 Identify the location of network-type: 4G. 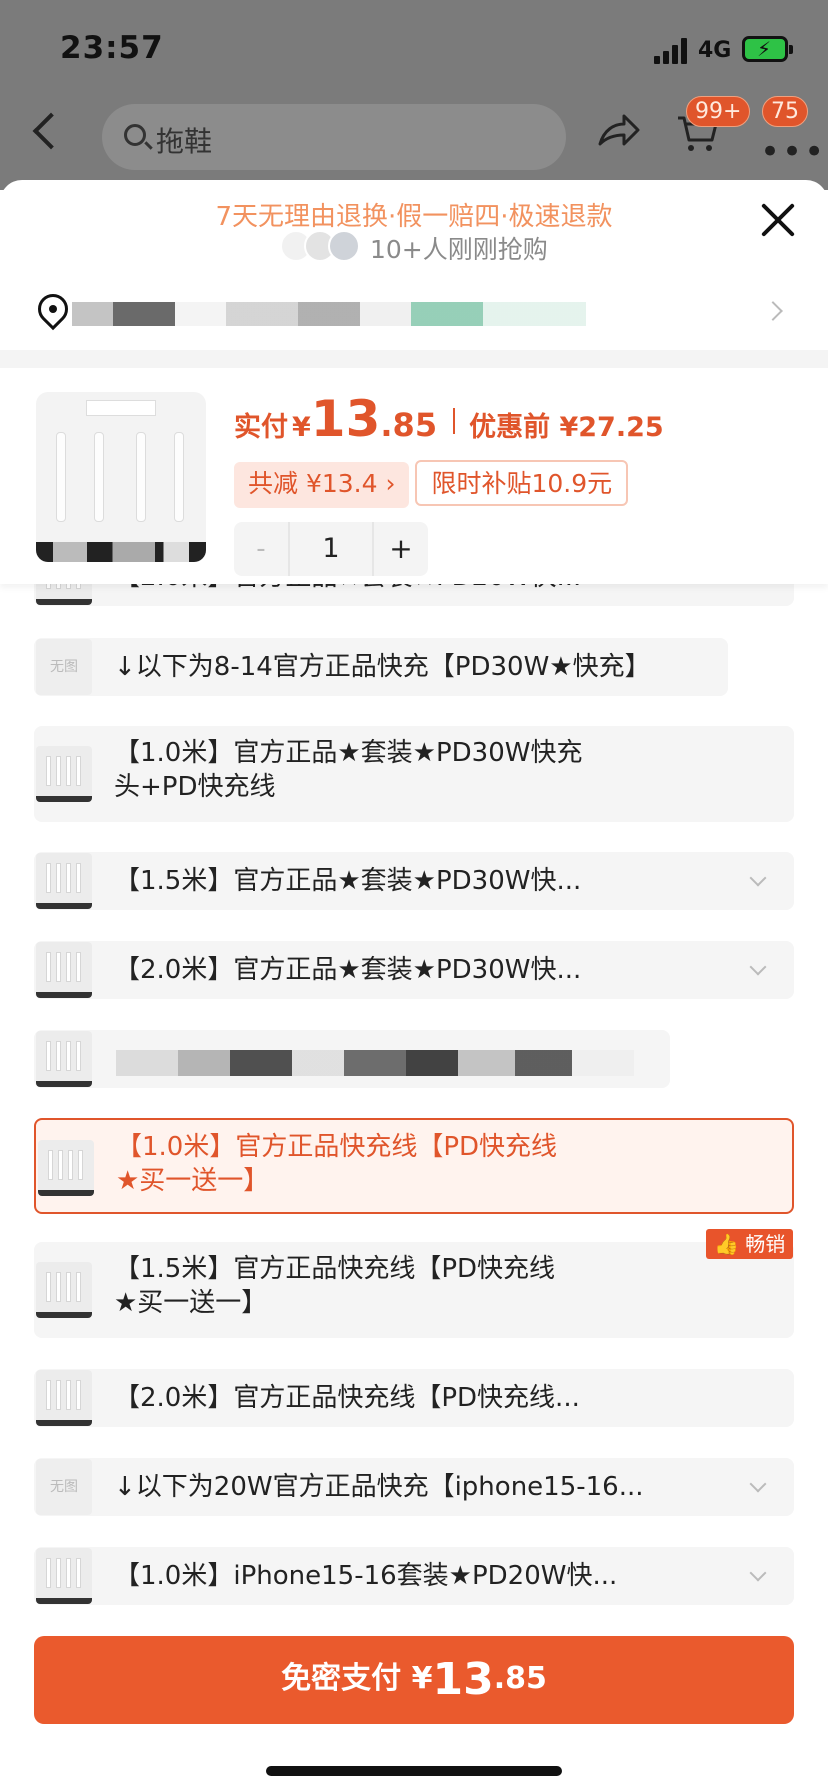
(715, 50).